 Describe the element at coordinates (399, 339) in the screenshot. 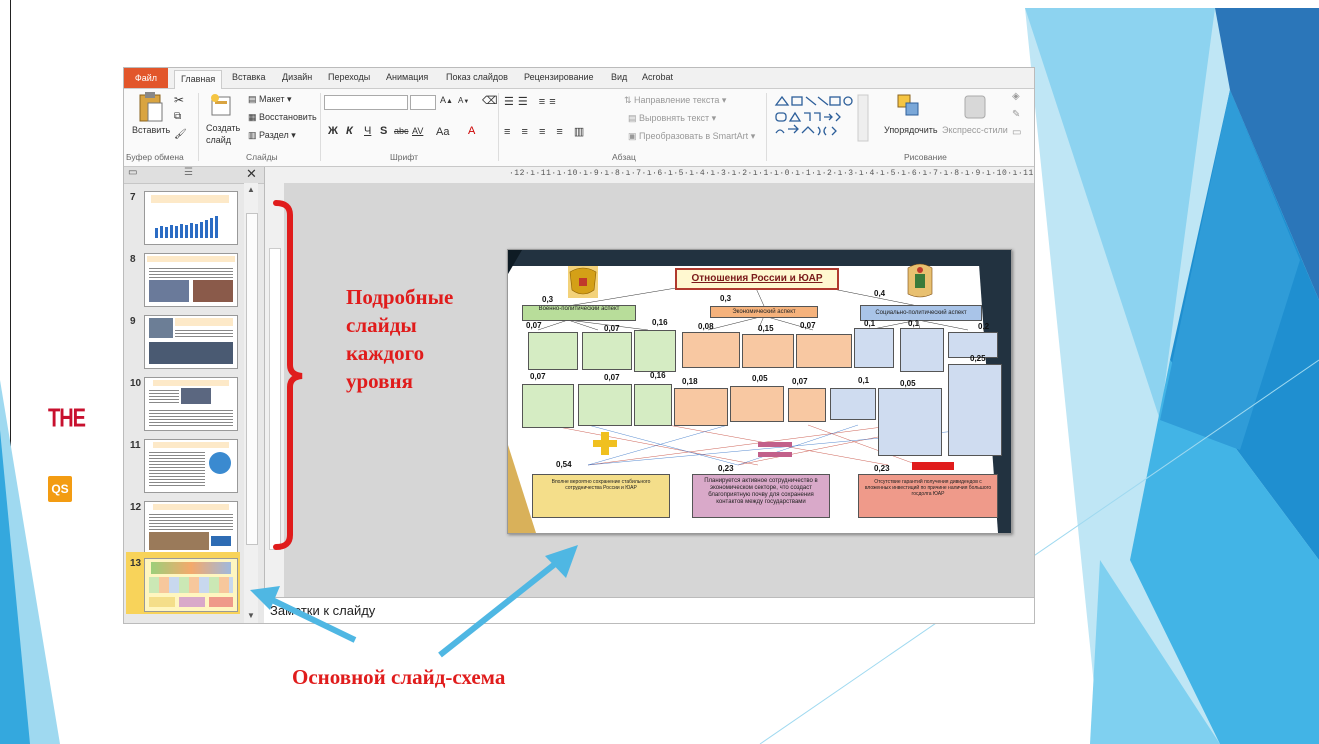

I see `detail-slides-annotation: Подробные слайды каждого уровня` at that location.